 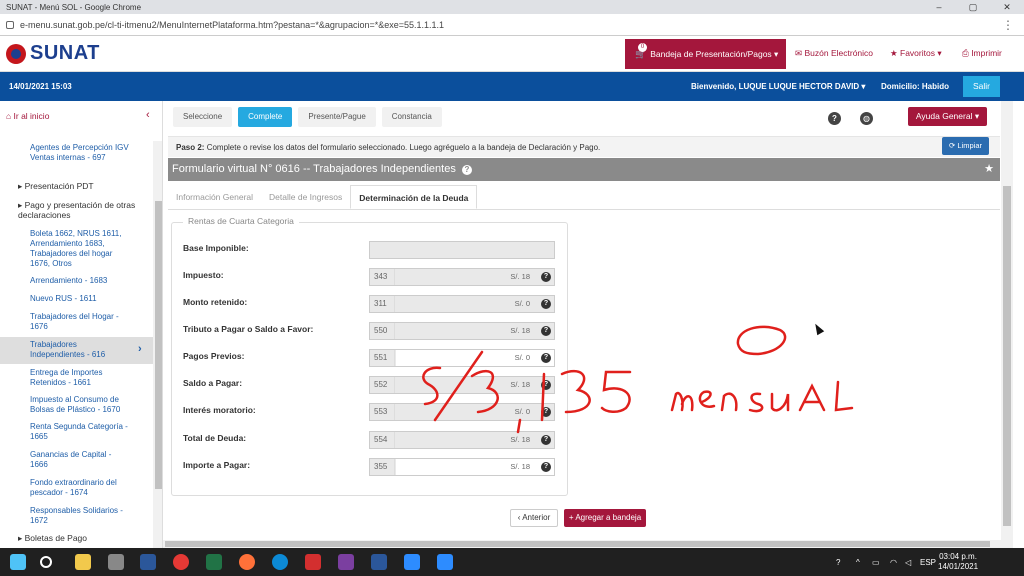 I want to click on chevron-up-icon: ^, so click(x=858, y=562).